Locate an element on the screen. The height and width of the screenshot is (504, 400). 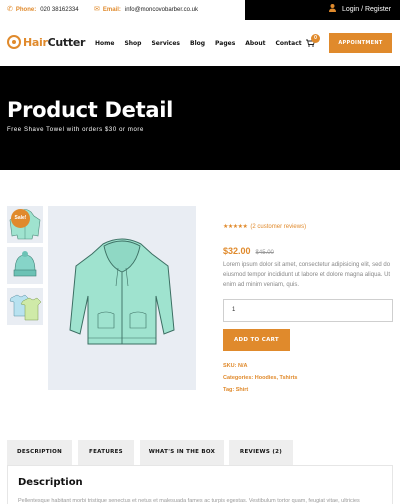
product-sku: SKU: N/A is located at coordinates (235, 366).